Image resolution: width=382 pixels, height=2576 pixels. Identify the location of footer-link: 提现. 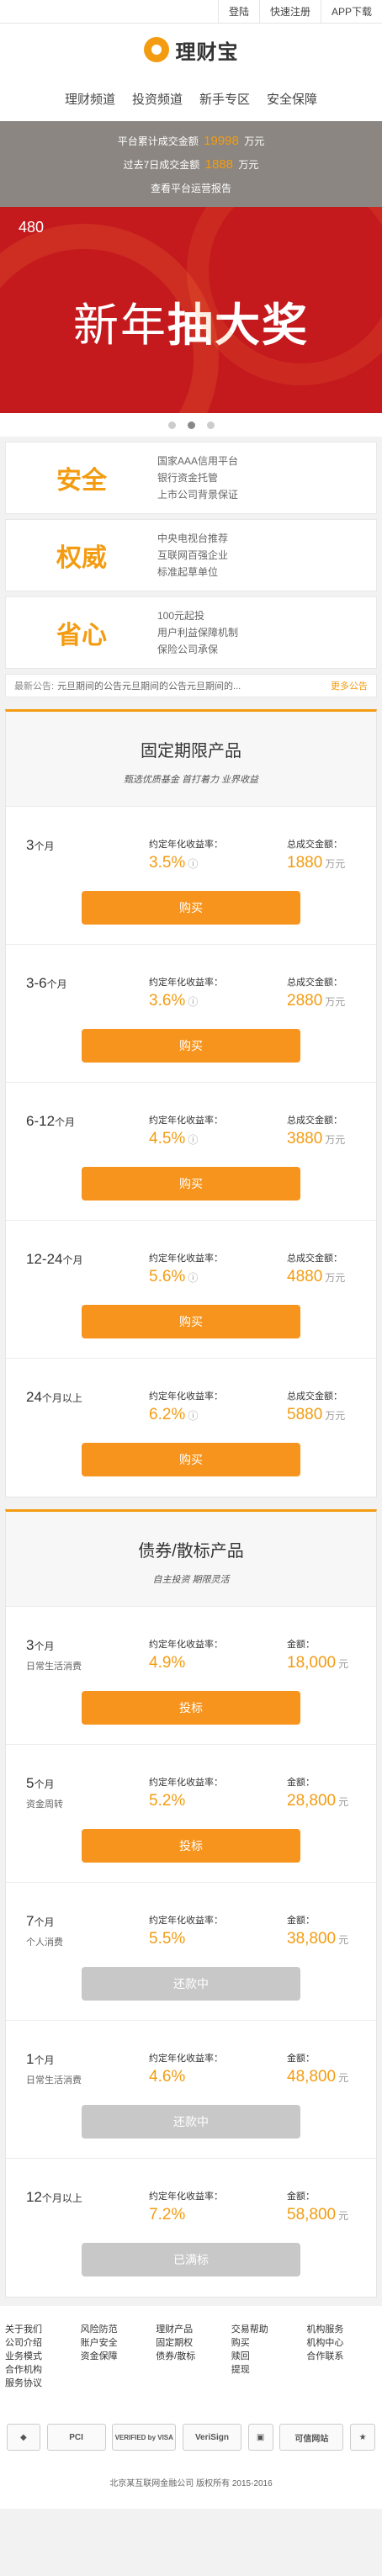
(269, 2370).